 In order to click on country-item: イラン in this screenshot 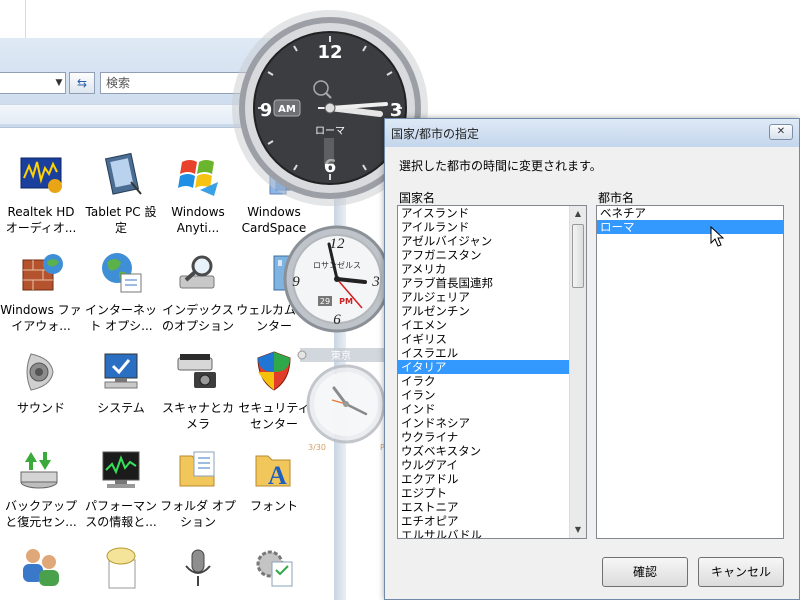, I will do `click(492, 395)`.